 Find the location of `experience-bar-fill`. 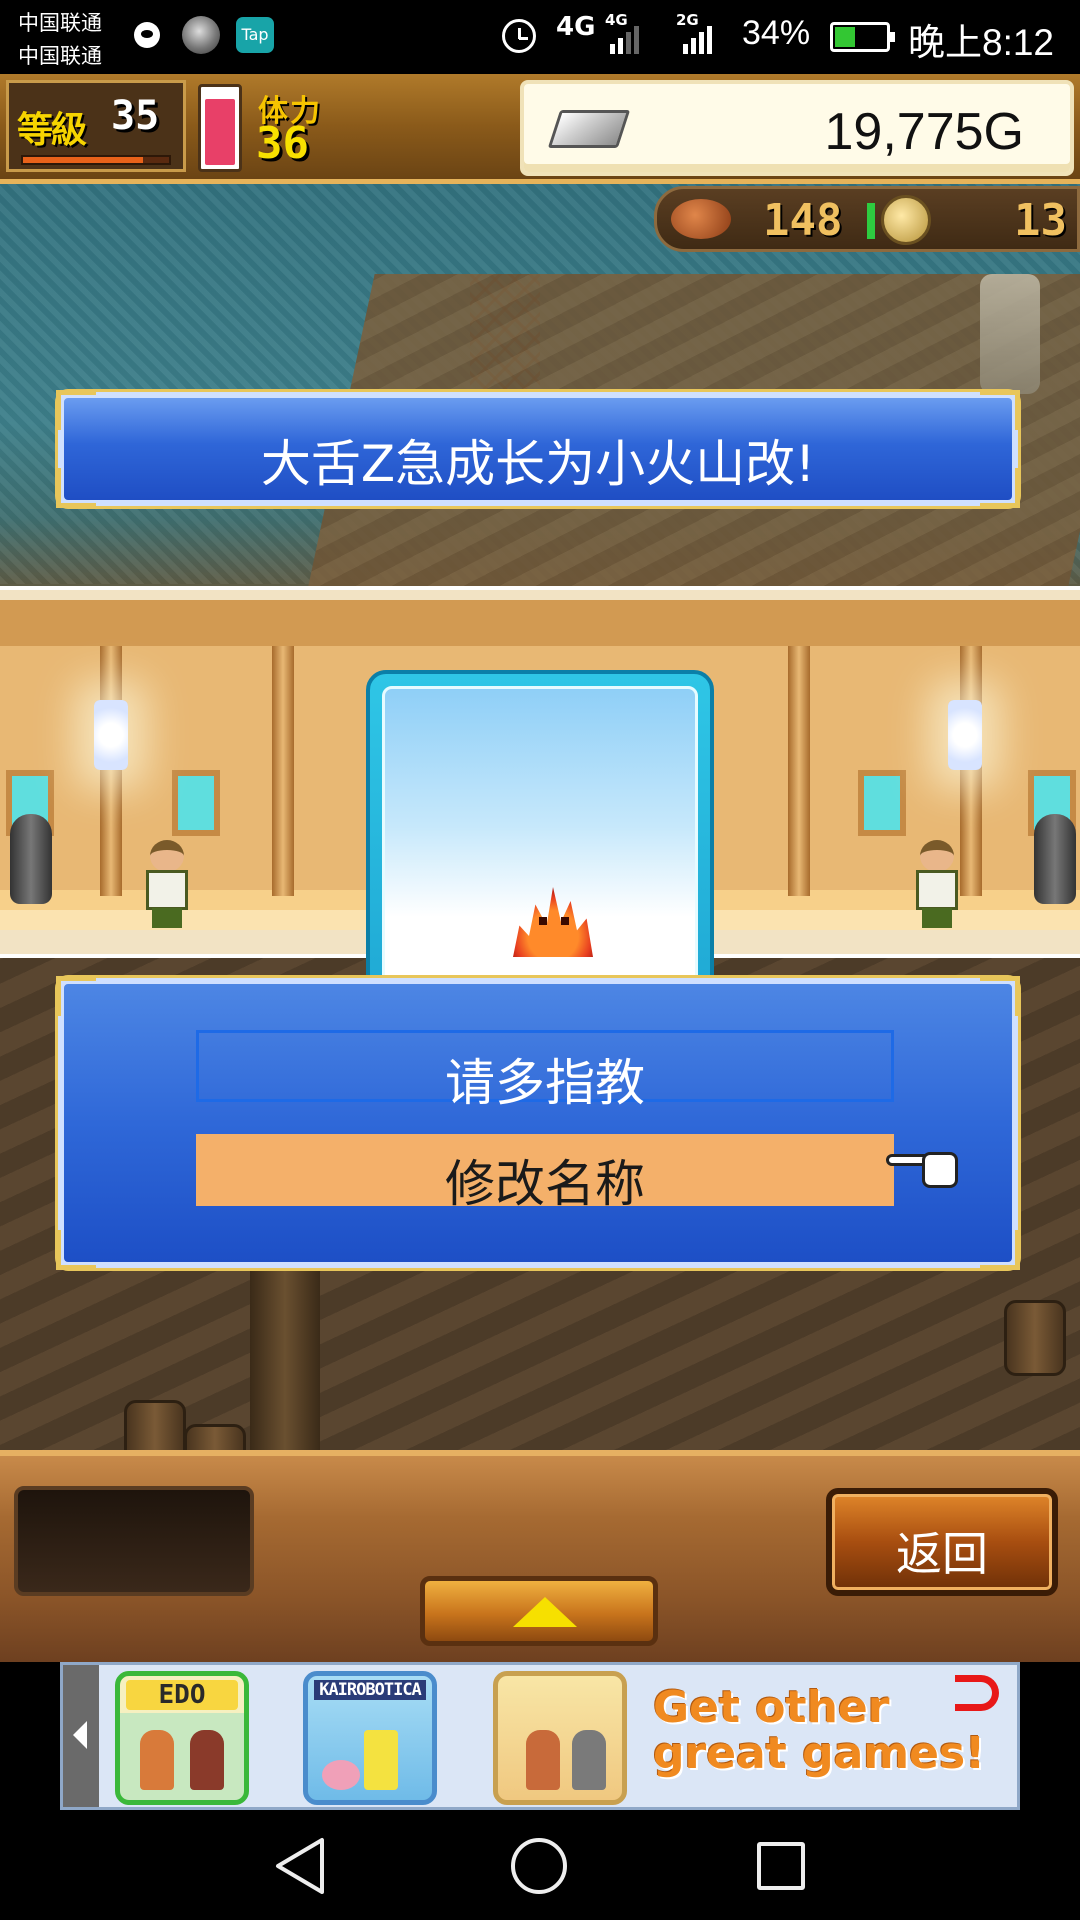

experience-bar-fill is located at coordinates (83, 160).